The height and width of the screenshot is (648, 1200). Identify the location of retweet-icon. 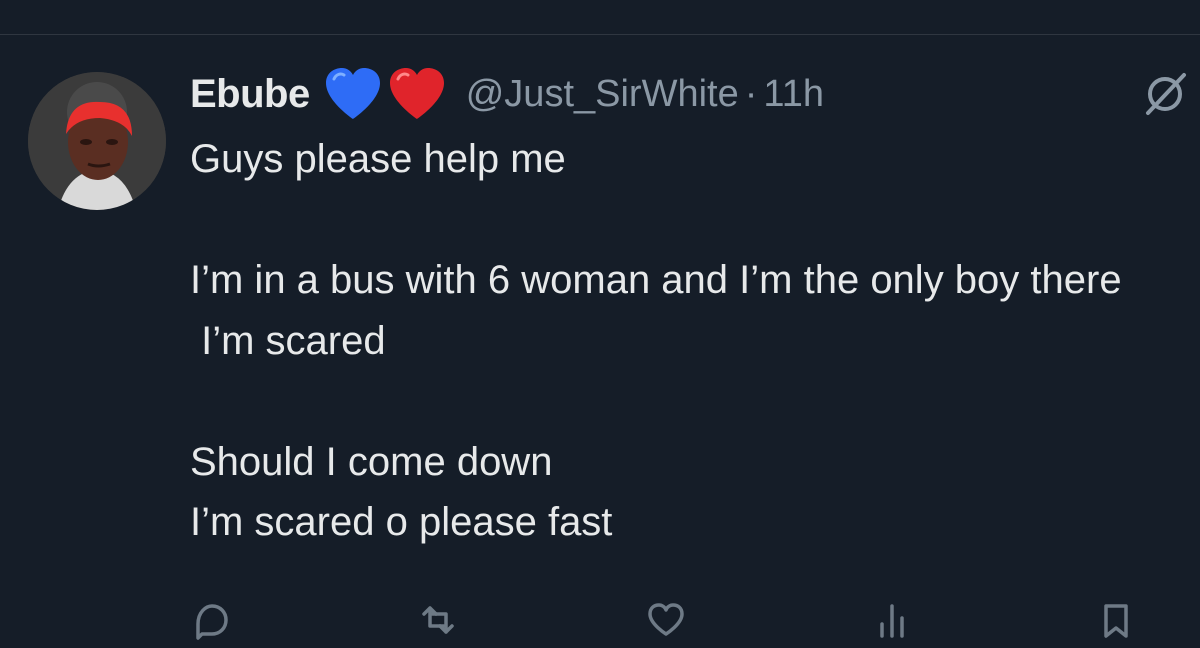
(438, 620).